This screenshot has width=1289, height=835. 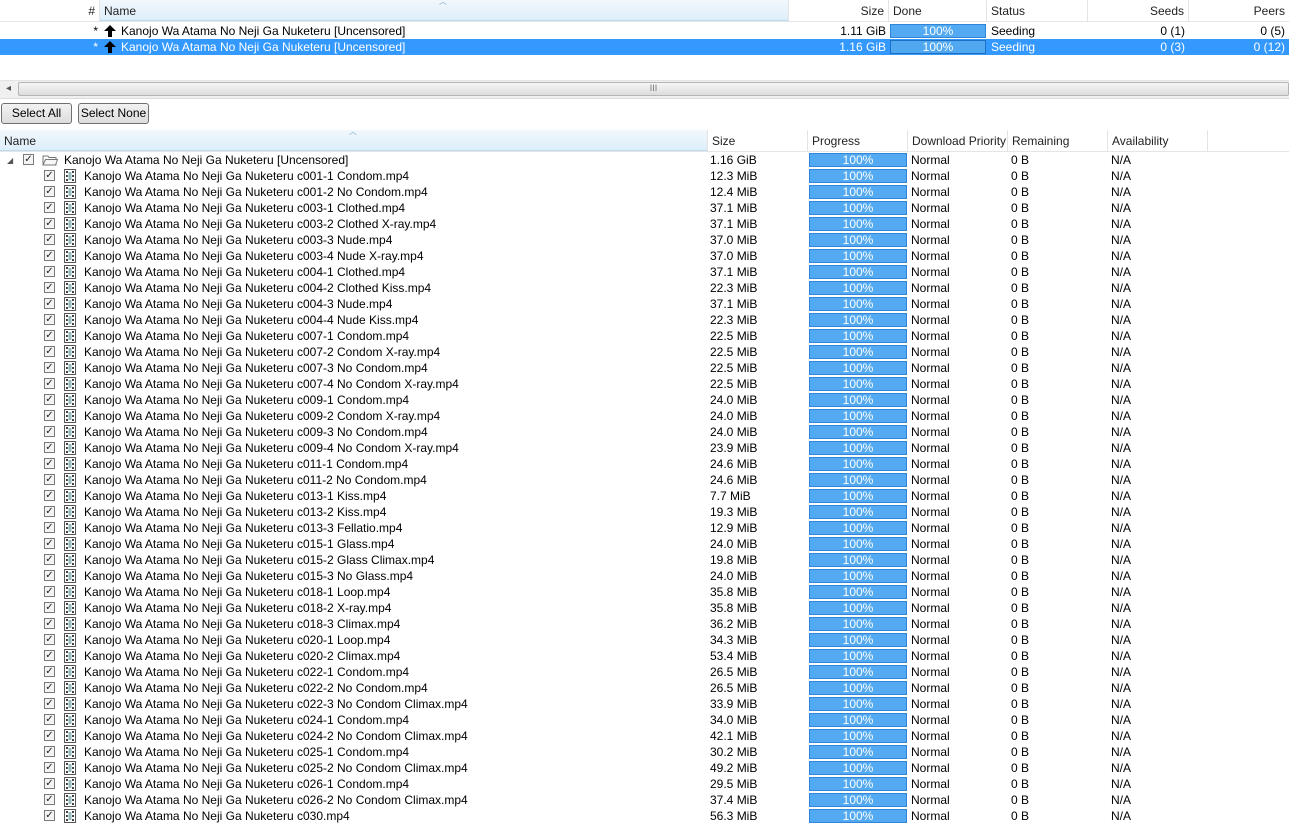 I want to click on select-all-button: Select All, so click(x=36, y=113).